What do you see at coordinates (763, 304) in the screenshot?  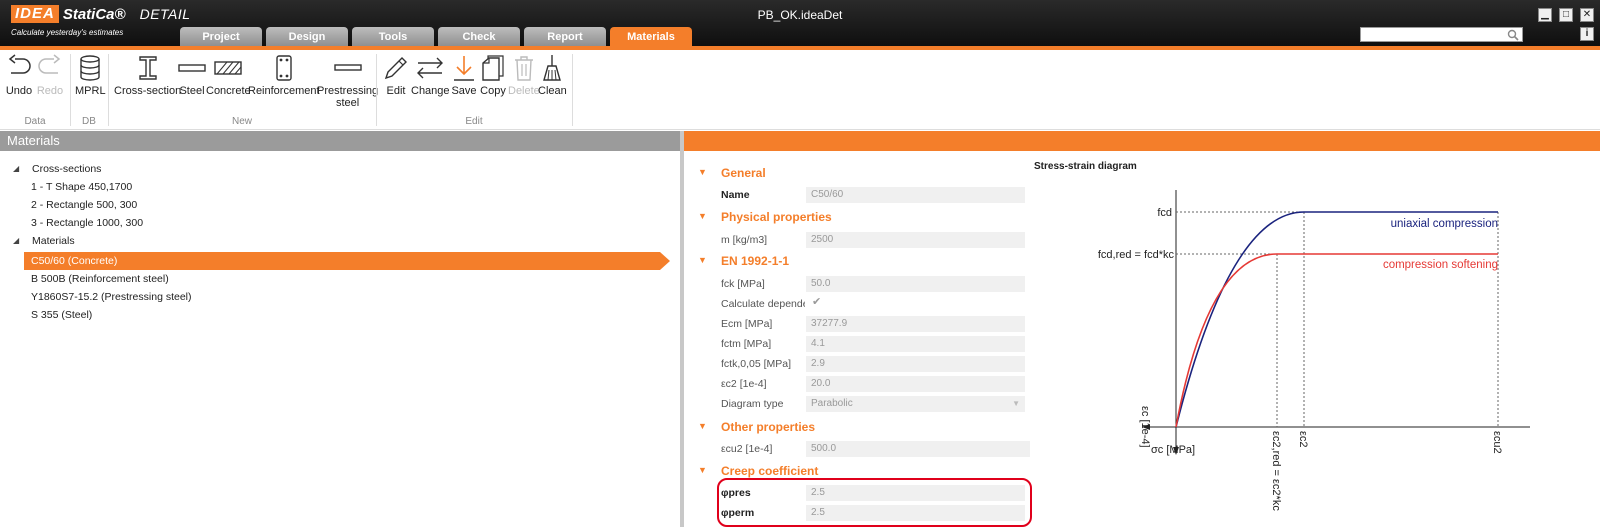 I see `calc-dependent-label: Calculate dependent values` at bounding box center [763, 304].